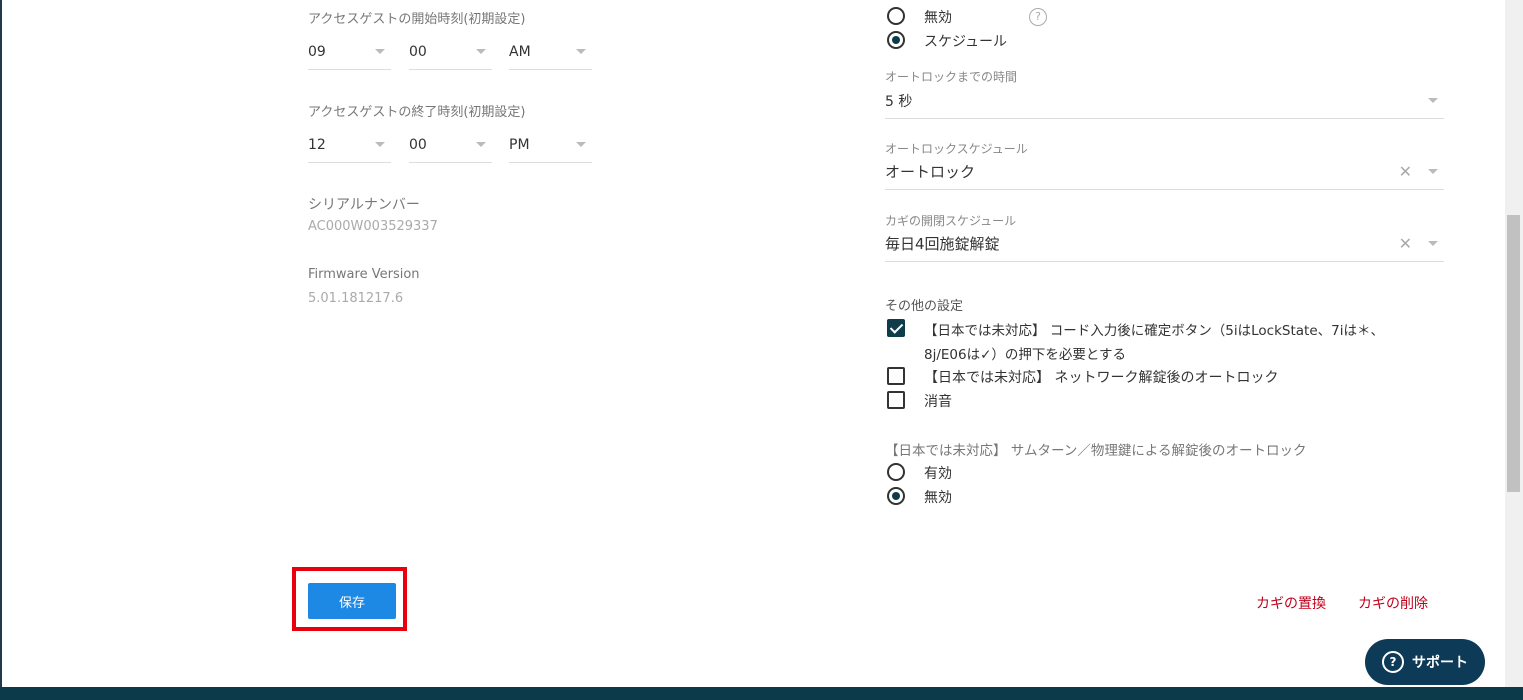  What do you see at coordinates (550, 145) in the screenshot?
I see `end-ampm-select: PM` at bounding box center [550, 145].